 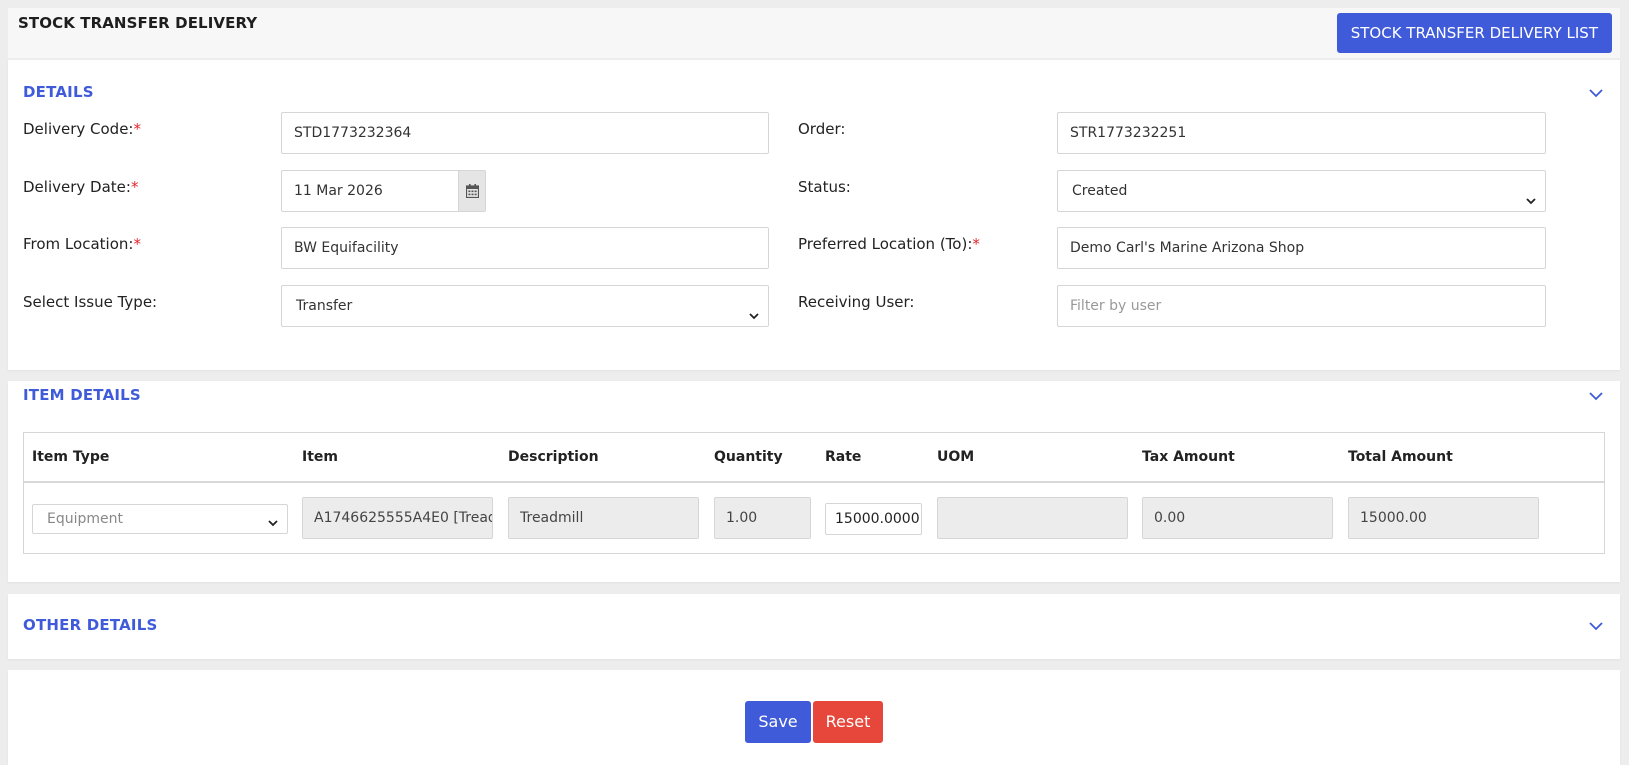 What do you see at coordinates (848, 722) in the screenshot?
I see `reset-button: Reset` at bounding box center [848, 722].